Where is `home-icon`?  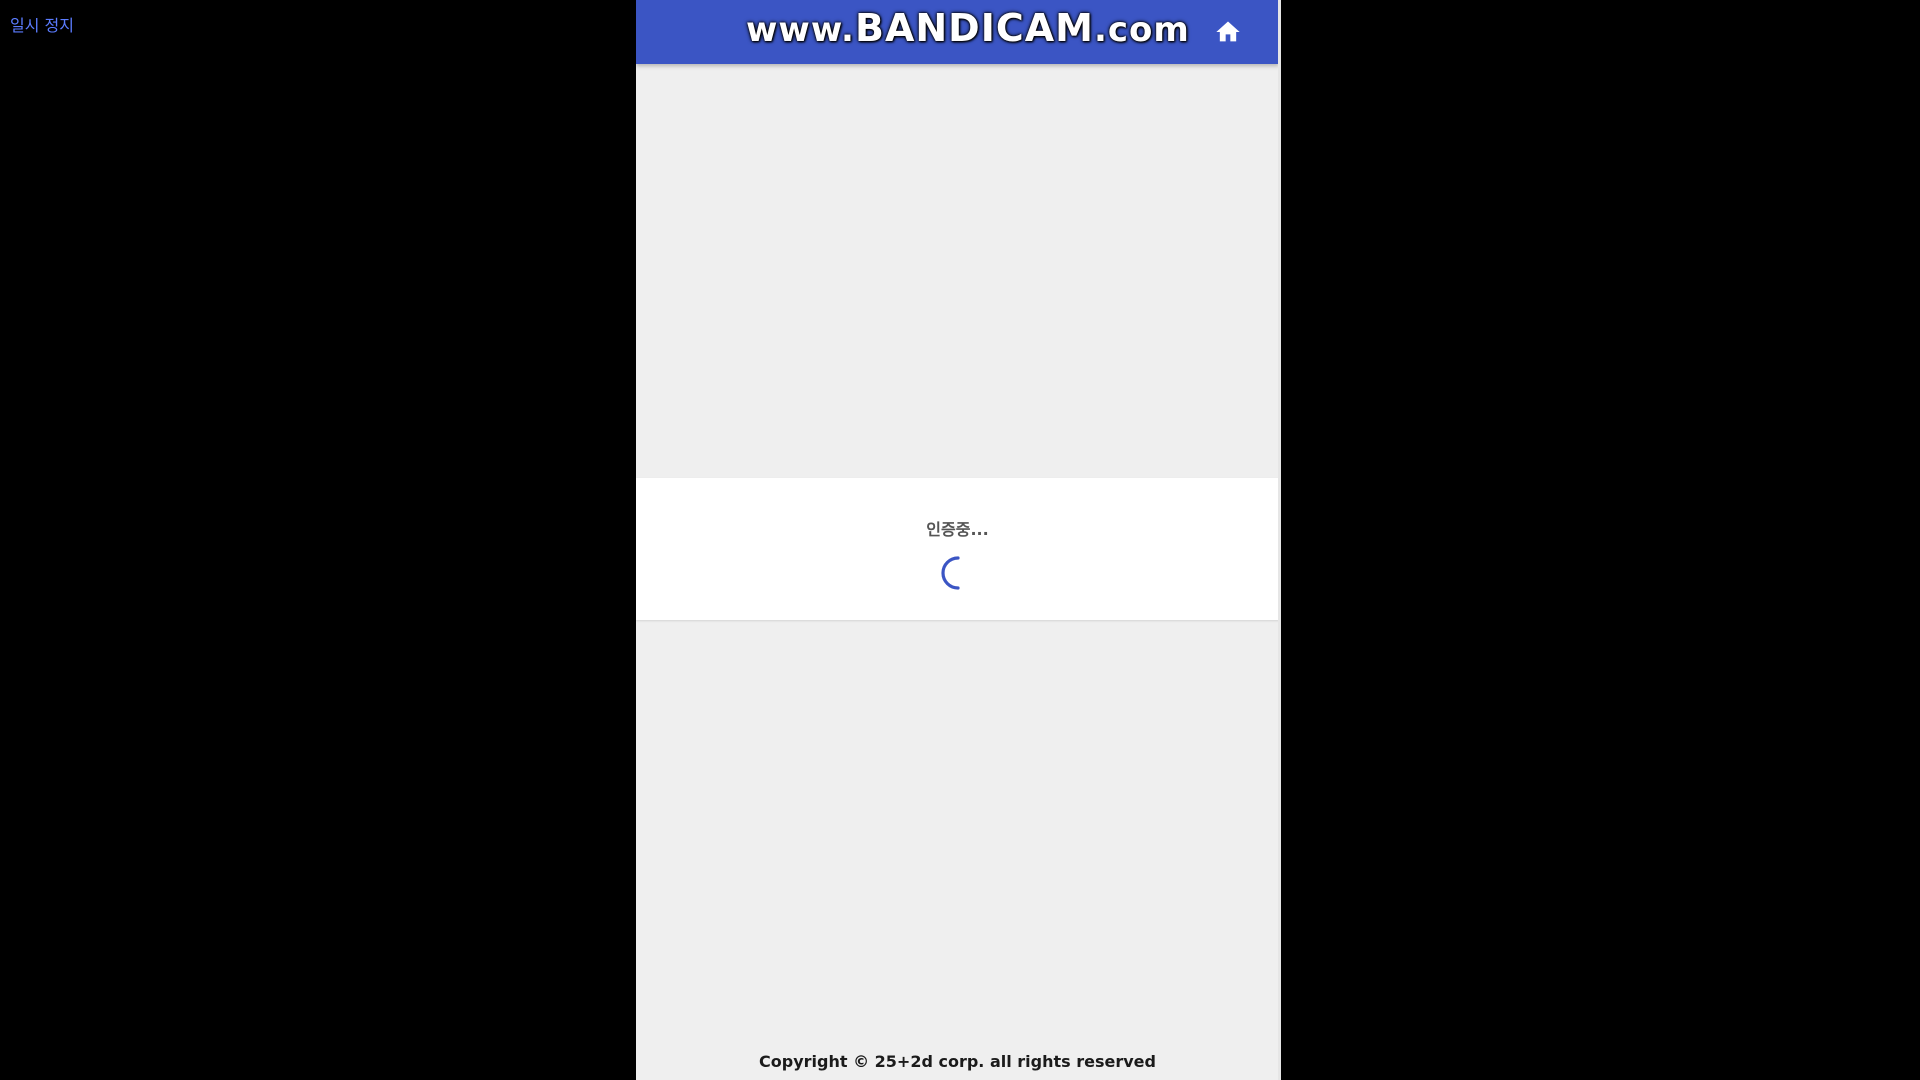
home-icon is located at coordinates (1228, 31).